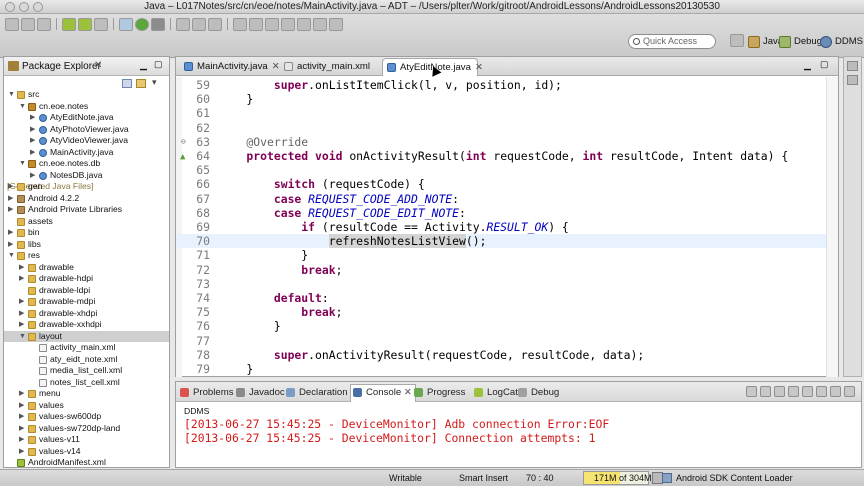 The width and height of the screenshot is (864, 486). I want to click on outline-view-icon, so click(852, 66).